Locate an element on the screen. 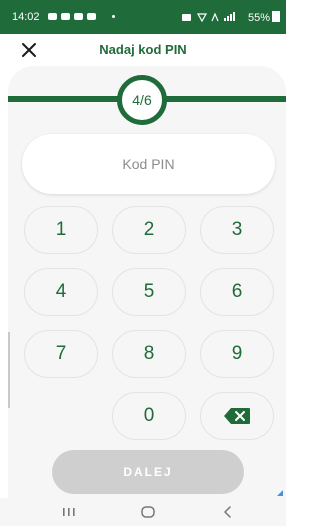 This screenshot has height=526, width=320. status-icons is located at coordinates (208, 17).